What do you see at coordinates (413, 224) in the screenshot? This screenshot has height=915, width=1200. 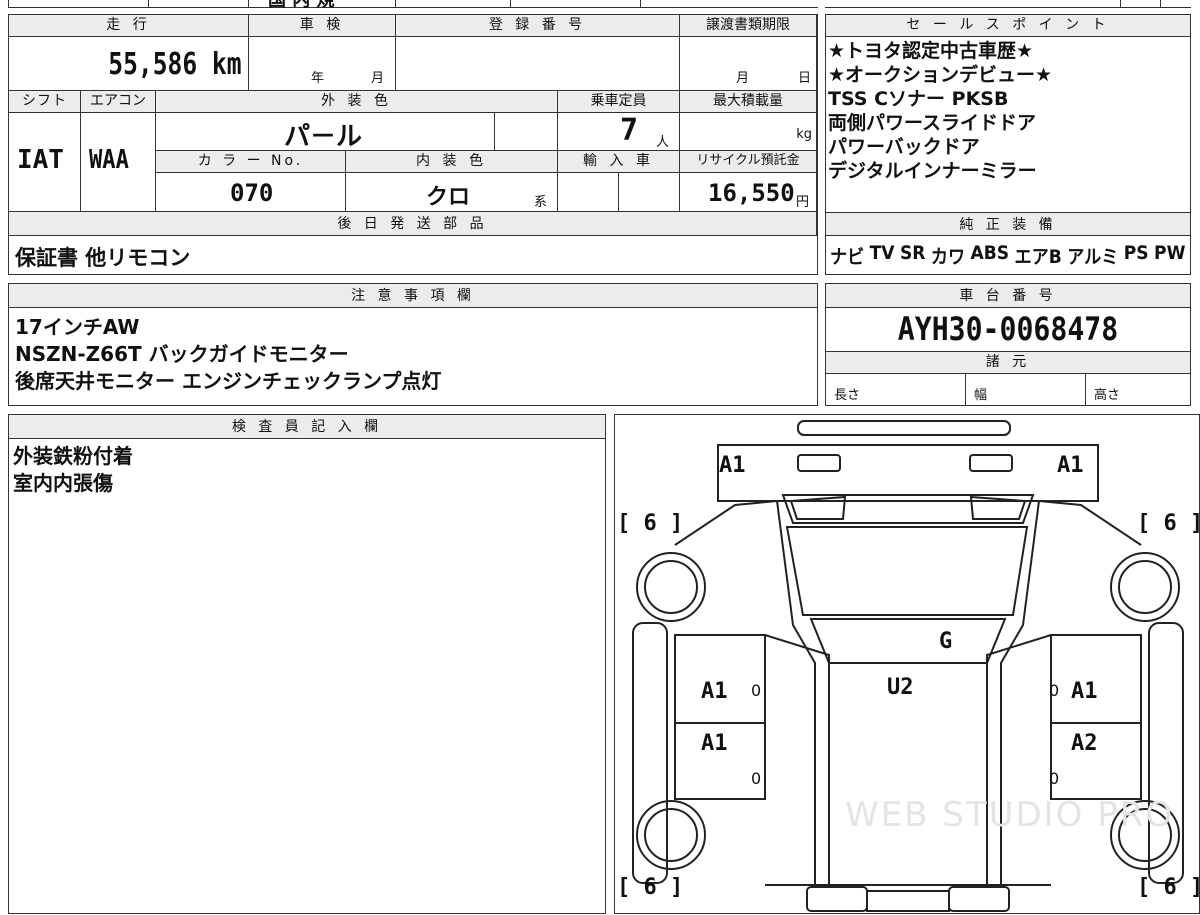 I see `later-parts-header: 後 日 発 送 部 品` at bounding box center [413, 224].